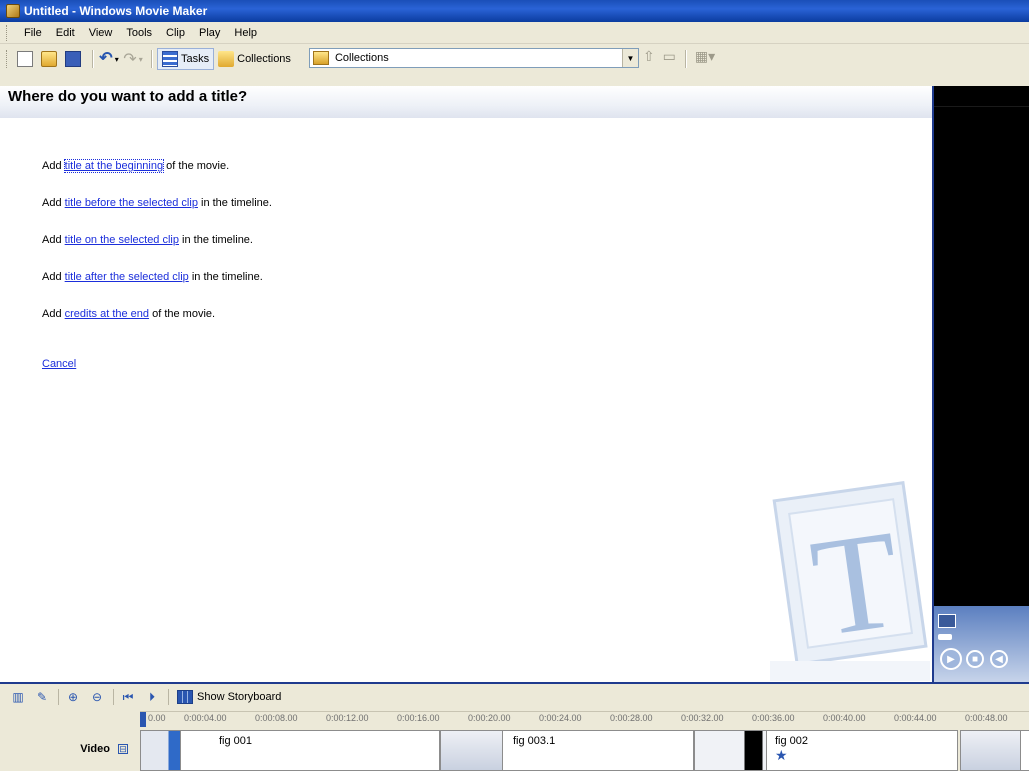 This screenshot has width=1029, height=771. Describe the element at coordinates (239, 697) in the screenshot. I see `show-storyboard-label: Show Storyboard` at that location.